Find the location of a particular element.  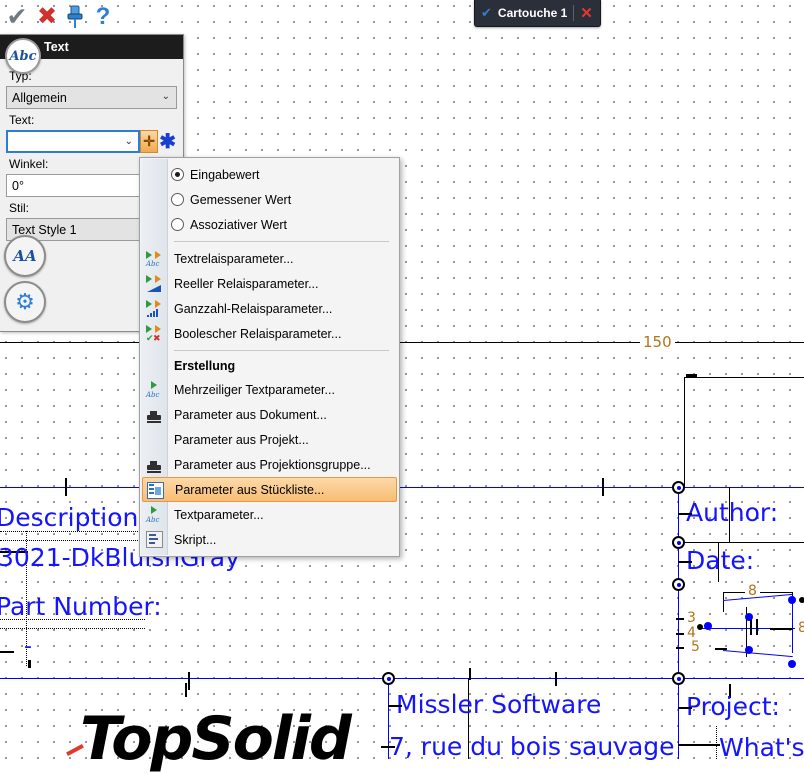

projection-group-param-icon is located at coordinates (154, 464).